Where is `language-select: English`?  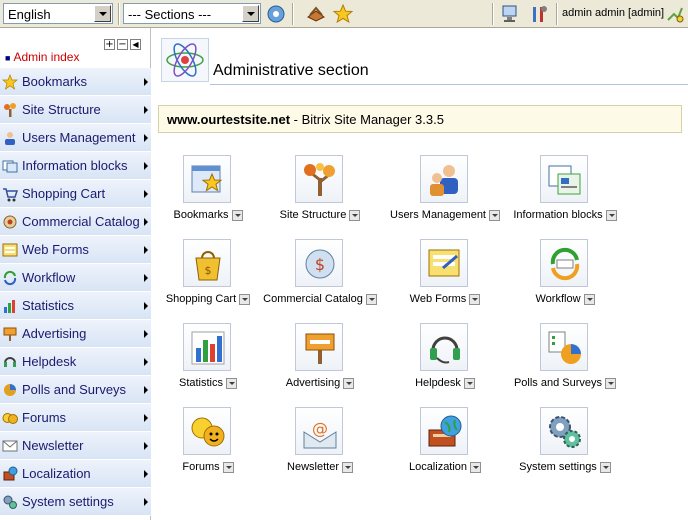
language-select: English is located at coordinates (58, 13).